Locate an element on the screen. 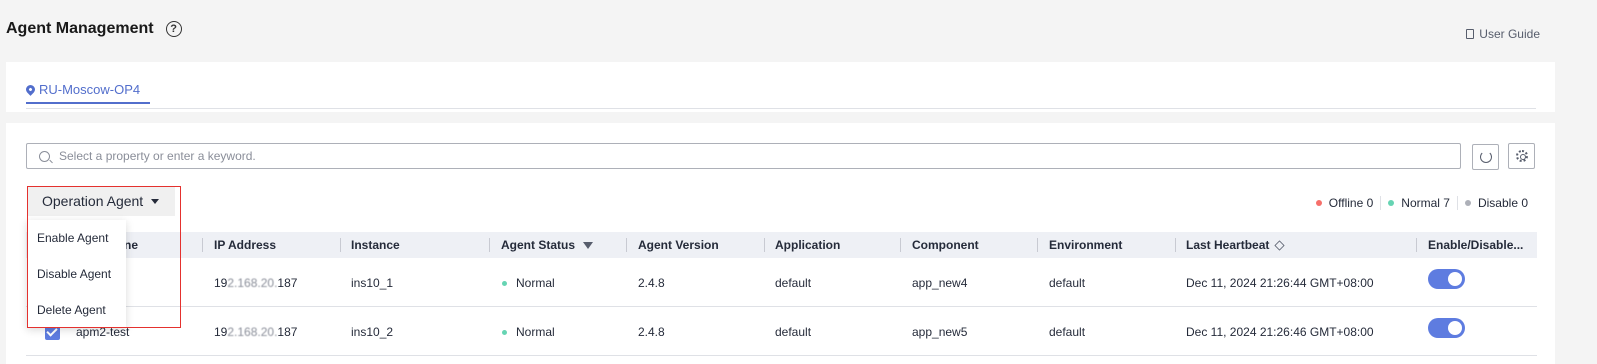 This screenshot has width=1597, height=364. refresh-button is located at coordinates (1485, 157).